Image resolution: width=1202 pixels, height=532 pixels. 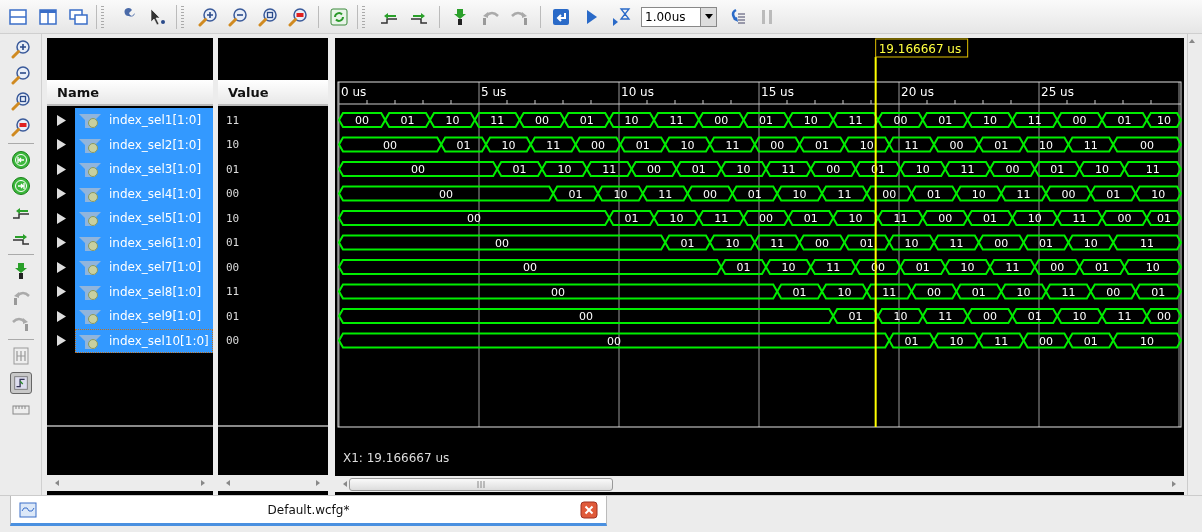 What do you see at coordinates (777, 92) in the screenshot?
I see `time-label: 15 us` at bounding box center [777, 92].